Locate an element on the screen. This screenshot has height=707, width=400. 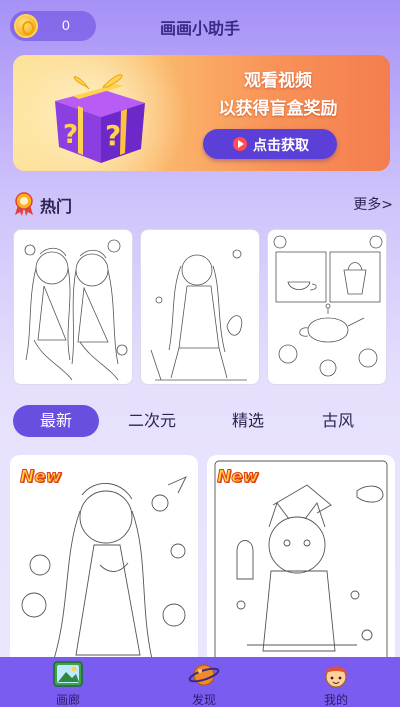
gift-box-icon: ? ? is located at coordinates (100, 118).